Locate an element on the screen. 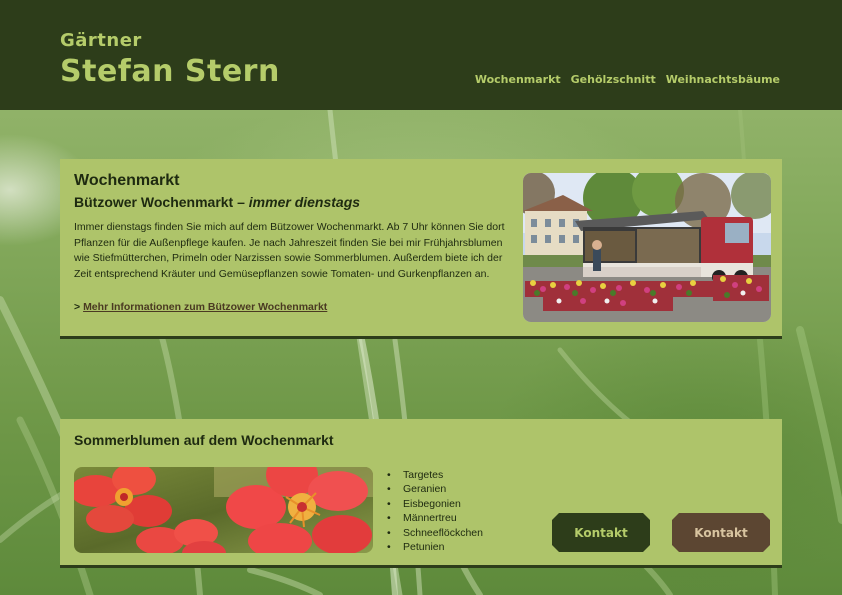 This screenshot has width=842, height=595. market-subtitle-emphasis: immer dienstags is located at coordinates (304, 202).